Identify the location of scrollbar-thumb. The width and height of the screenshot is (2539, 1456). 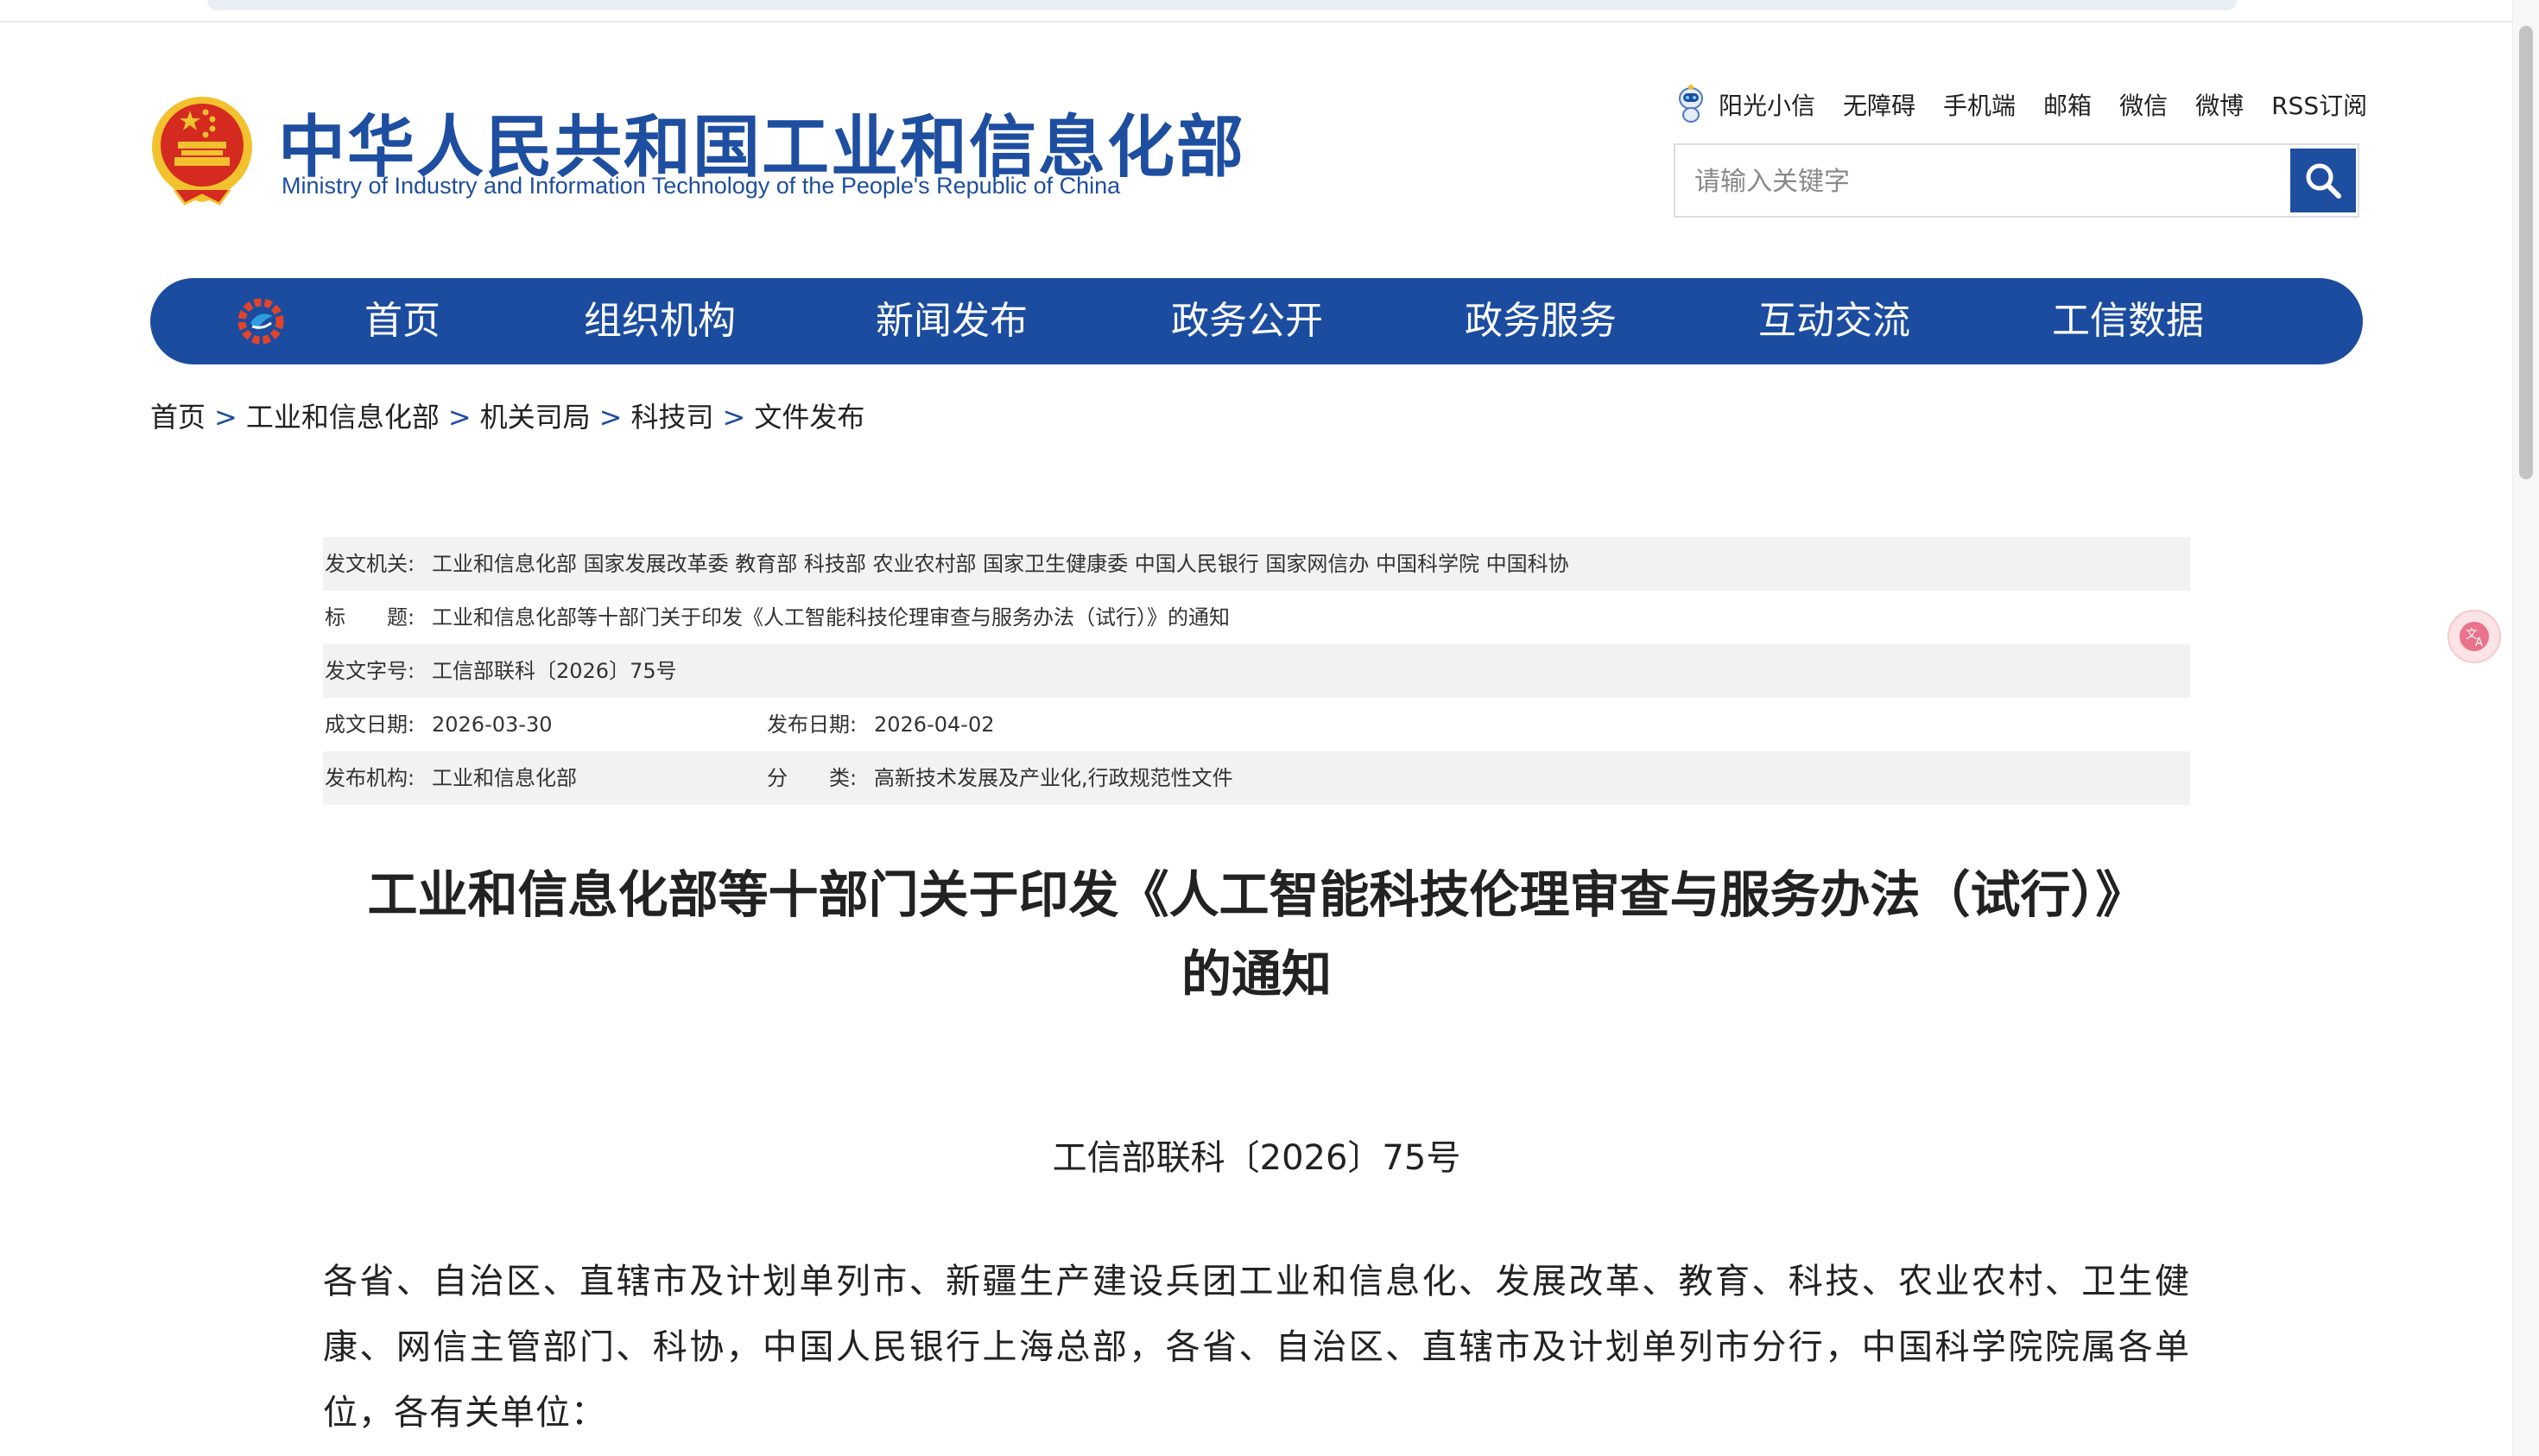
(2526, 252).